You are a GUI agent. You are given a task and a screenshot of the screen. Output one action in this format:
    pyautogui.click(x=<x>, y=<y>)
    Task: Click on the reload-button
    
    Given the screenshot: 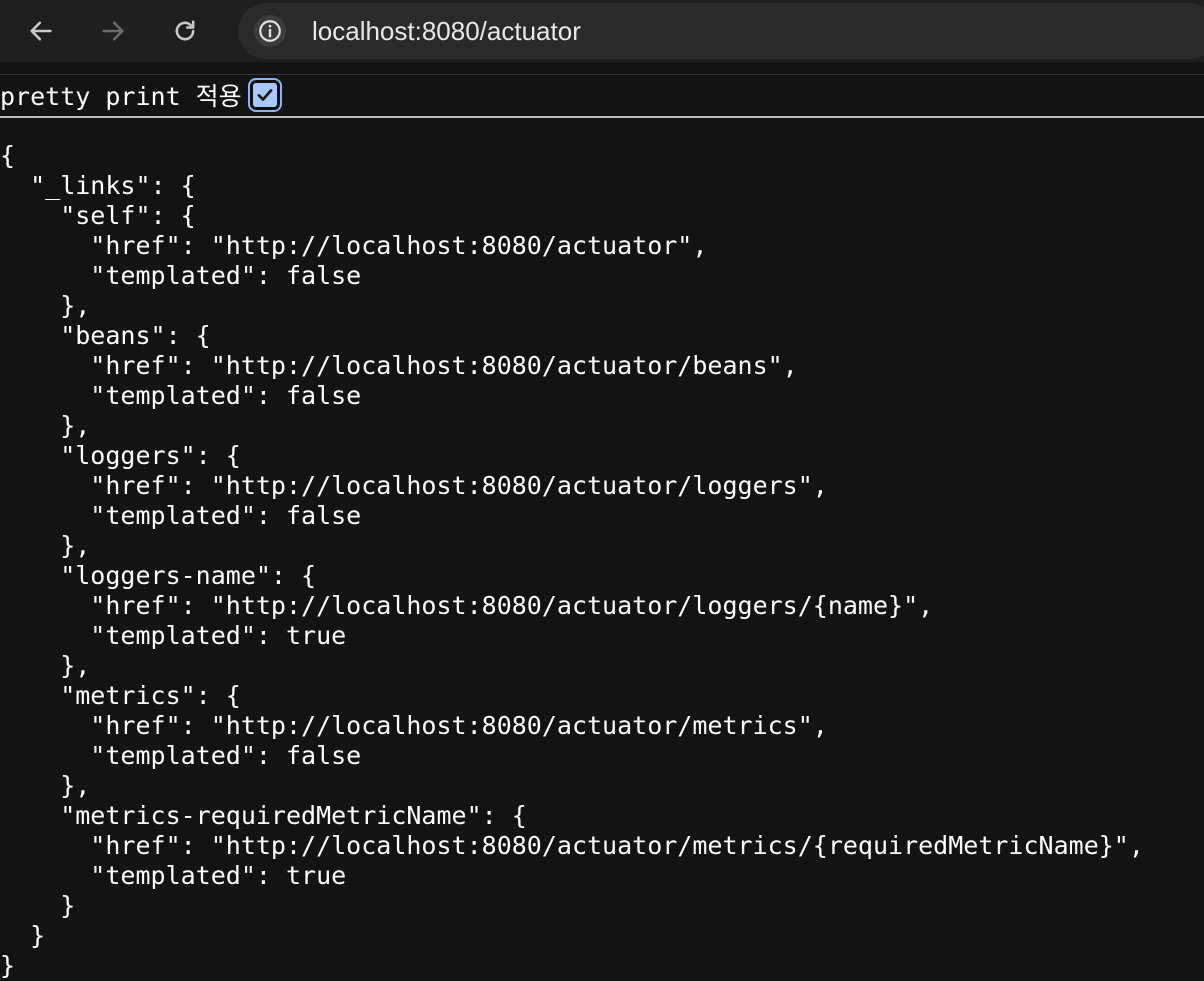 What is the action you would take?
    pyautogui.click(x=185, y=31)
    